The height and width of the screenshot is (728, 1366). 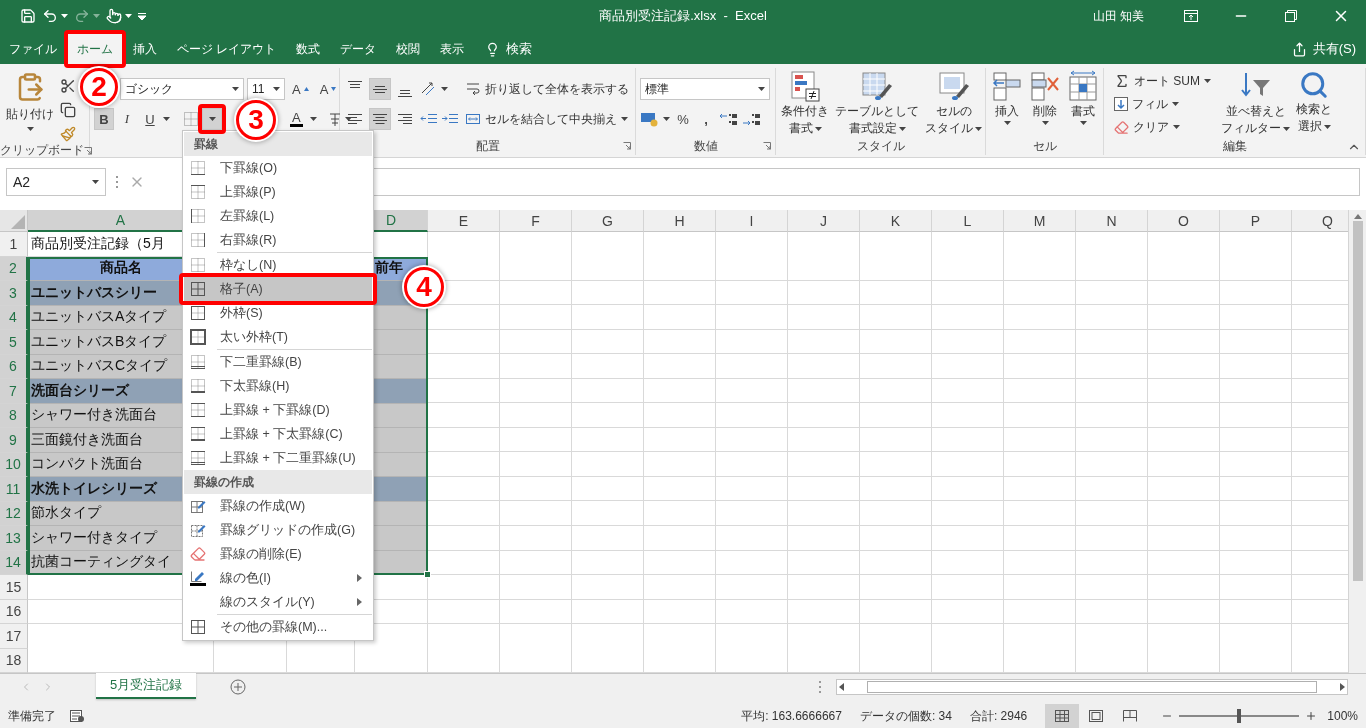 What do you see at coordinates (1311, 716) in the screenshot?
I see `zoom-in-icon` at bounding box center [1311, 716].